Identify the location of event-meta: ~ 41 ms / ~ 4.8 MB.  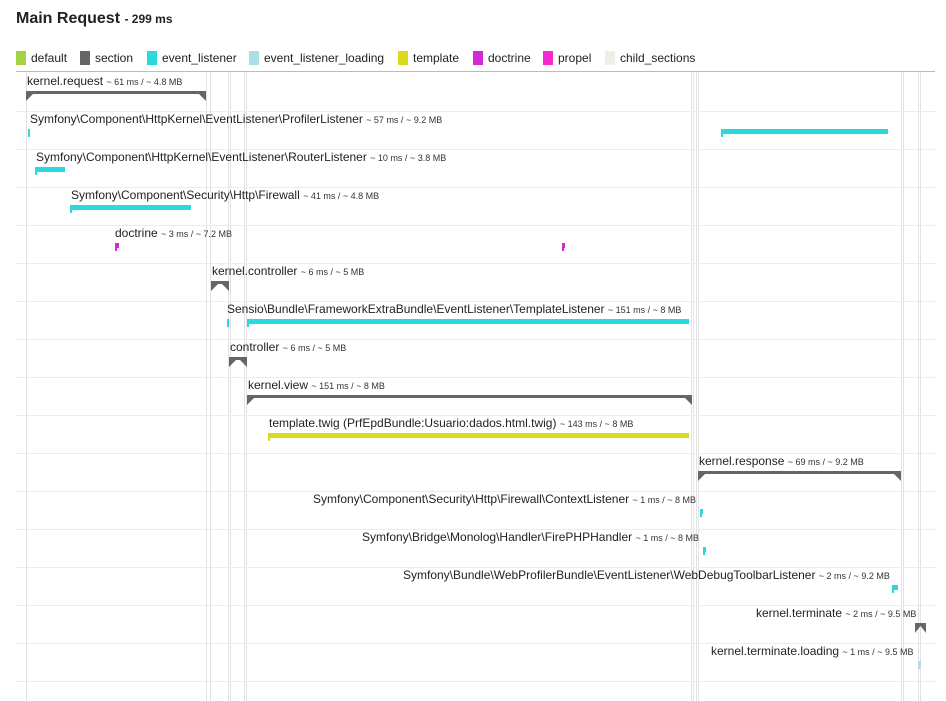
(341, 196).